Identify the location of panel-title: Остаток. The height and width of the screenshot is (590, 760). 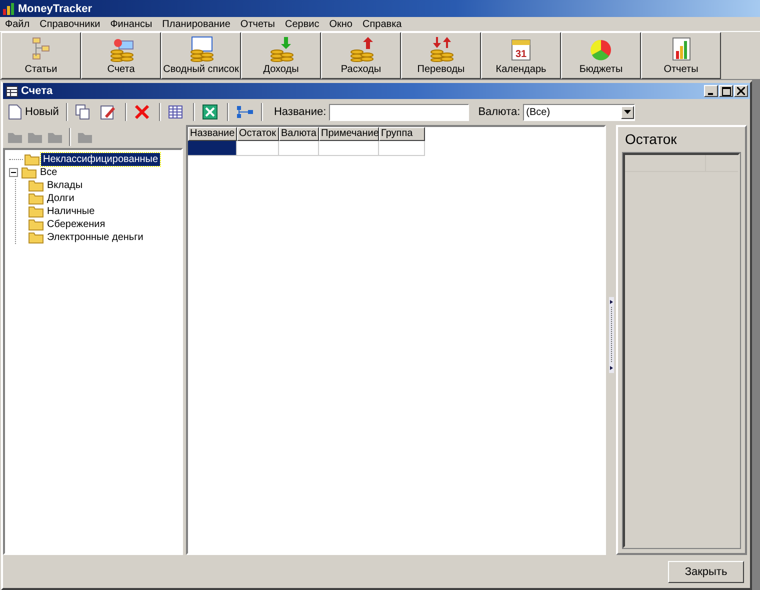
(651, 139).